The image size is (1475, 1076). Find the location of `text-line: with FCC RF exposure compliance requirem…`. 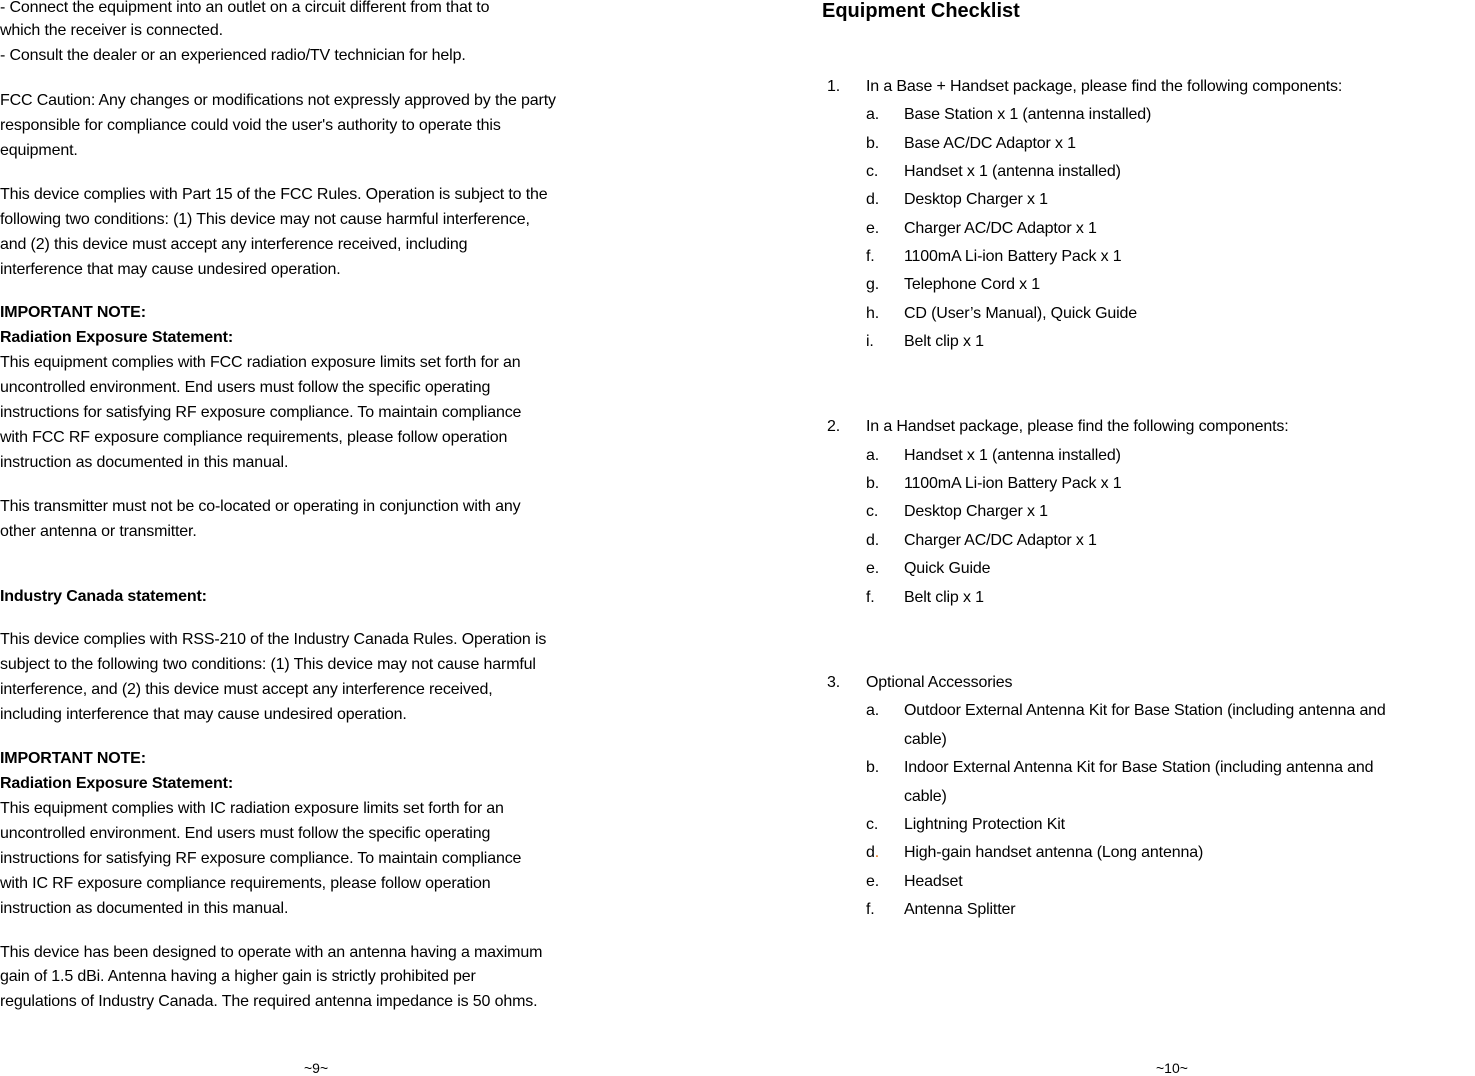

text-line: with FCC RF exposure compliance requirem… is located at coordinates (254, 437).